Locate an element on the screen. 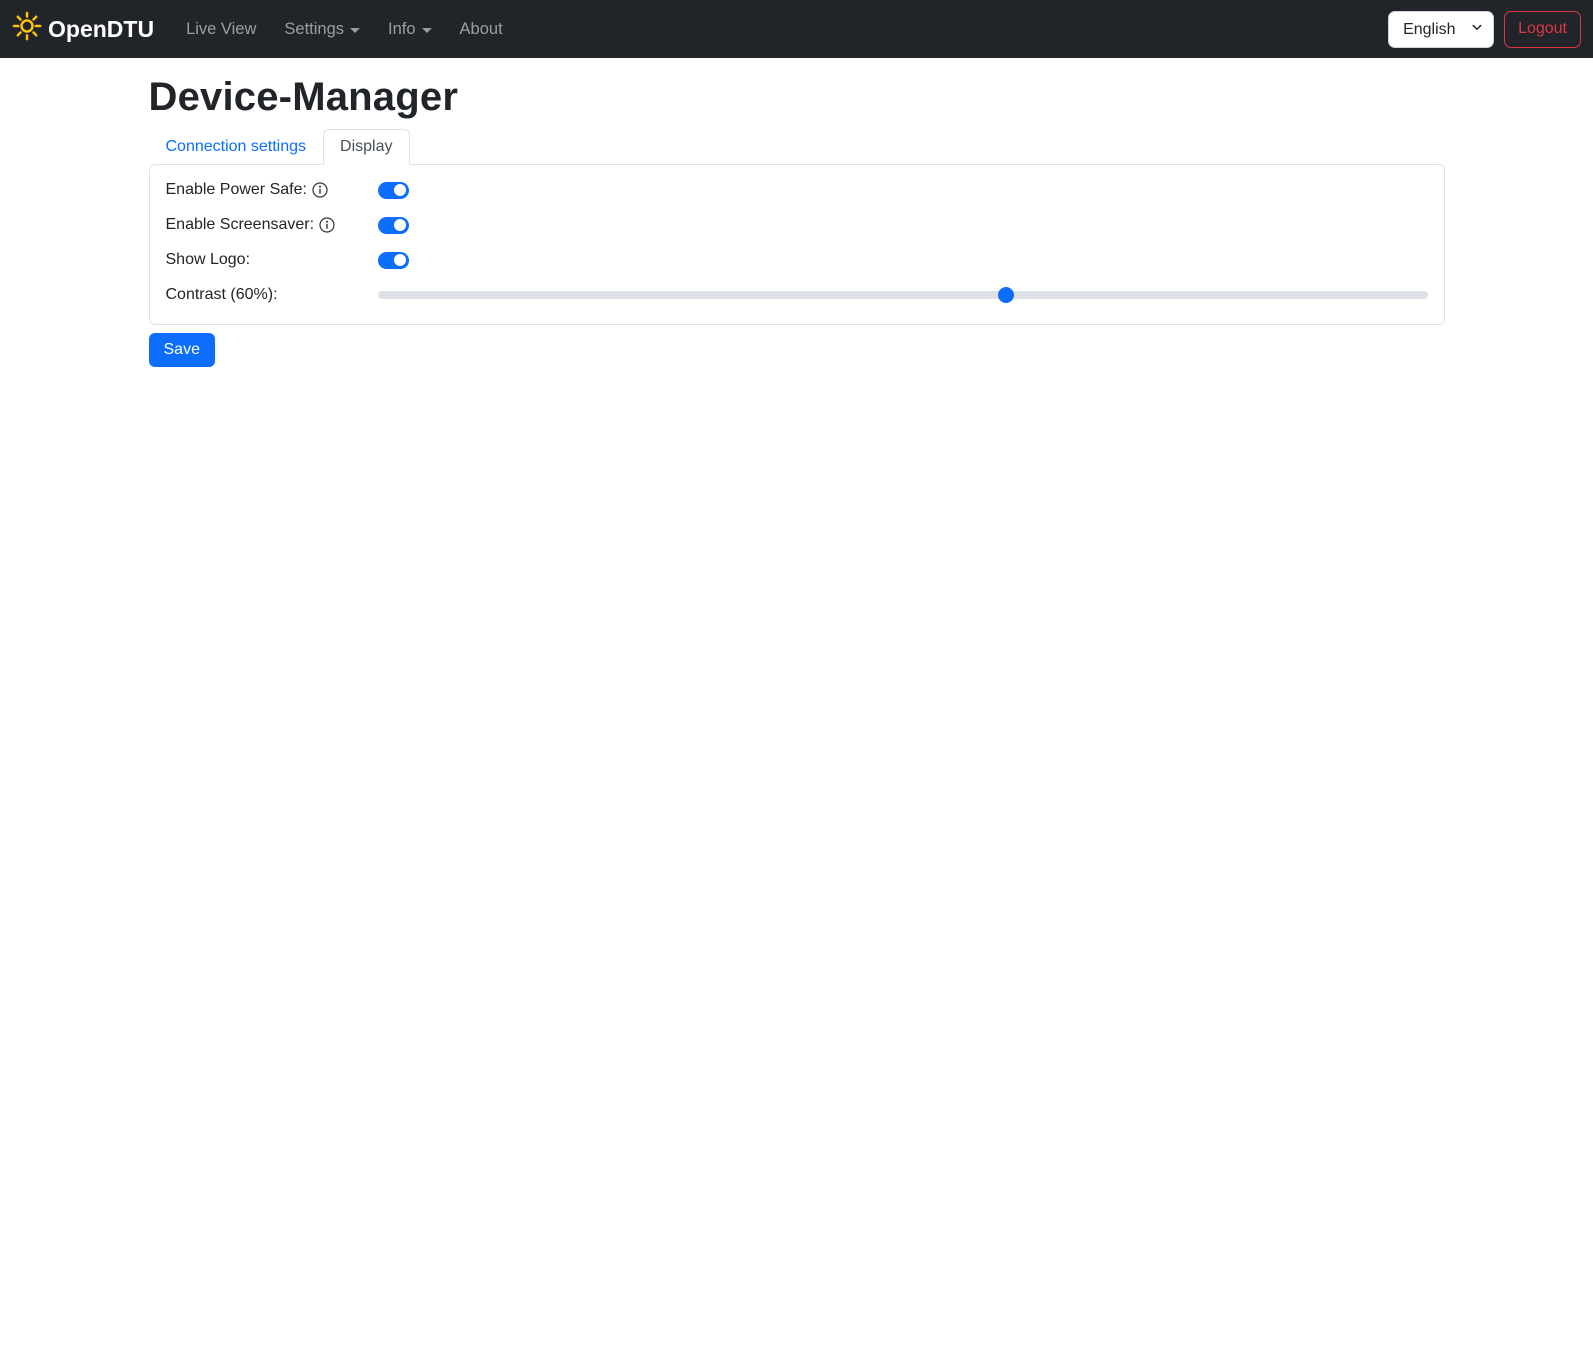 The width and height of the screenshot is (1593, 1359). brand-label: OpenDTU is located at coordinates (101, 28).